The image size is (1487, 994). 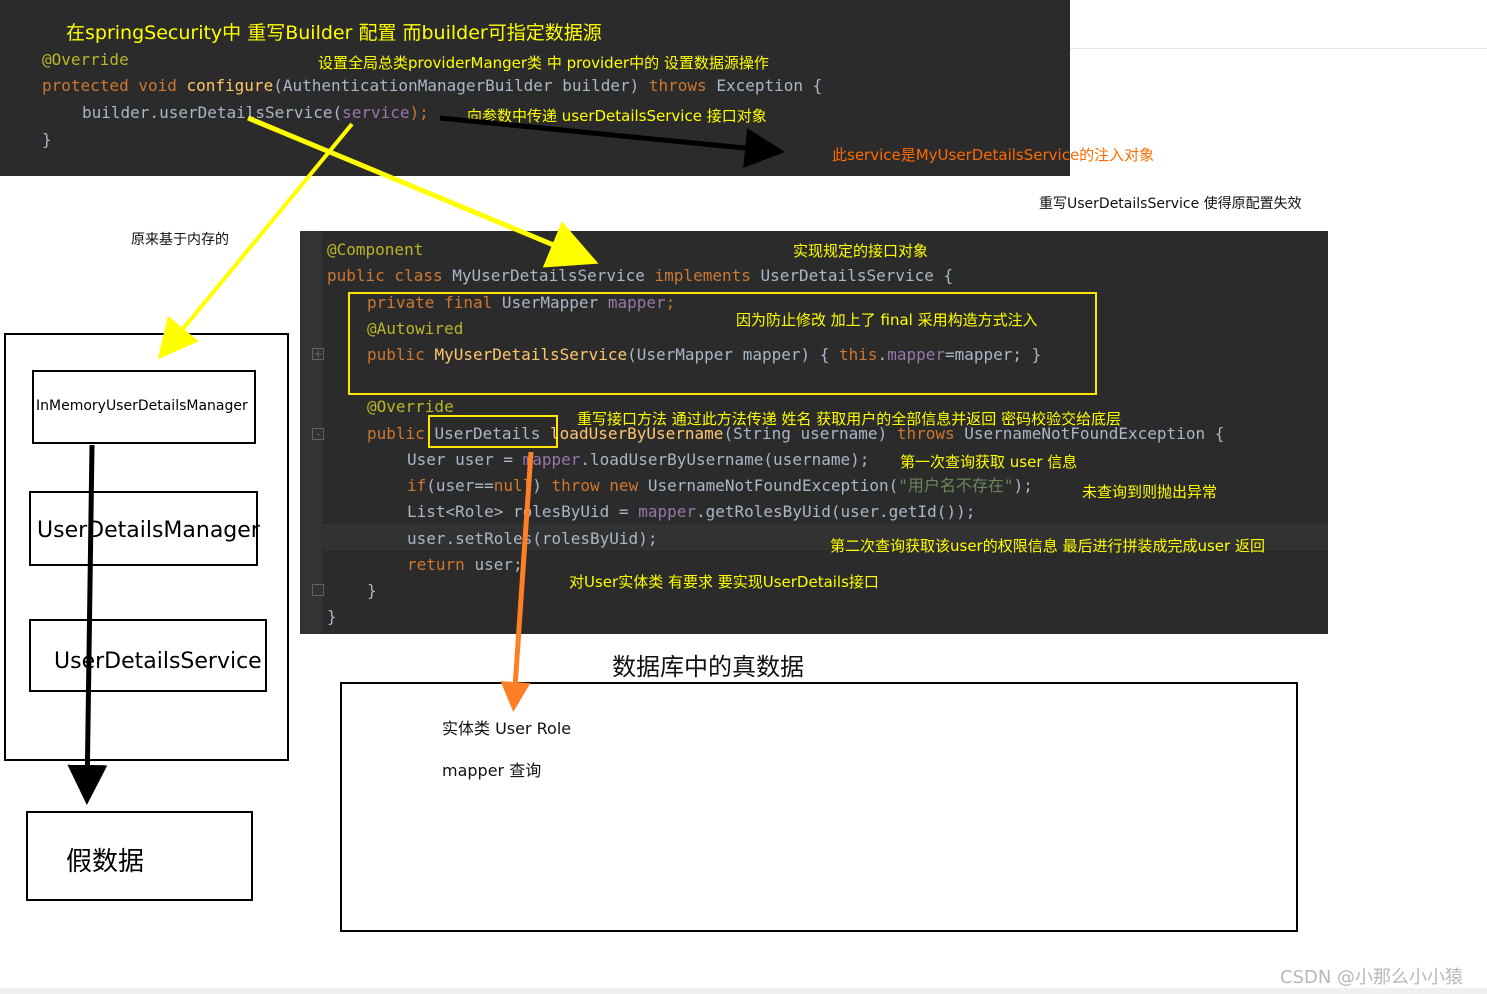 I want to click on note-memory: 原来基于内存的, so click(x=180, y=240).